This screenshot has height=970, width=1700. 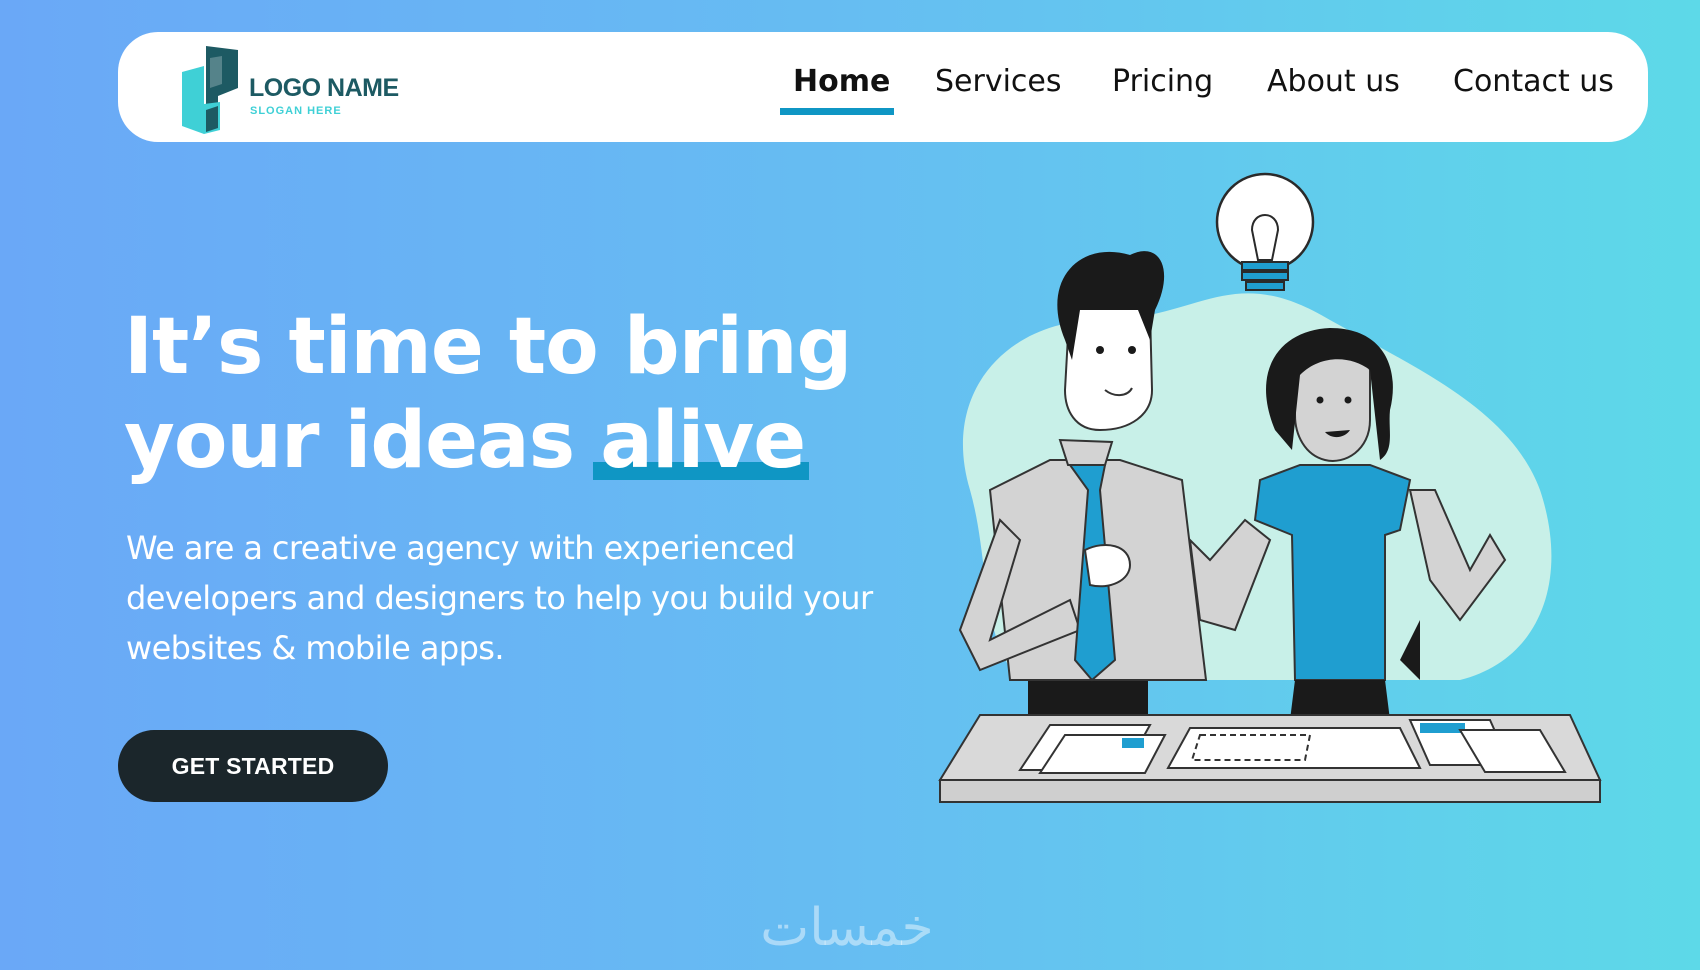 What do you see at coordinates (847, 928) in the screenshot?
I see `watermark: خمسات` at bounding box center [847, 928].